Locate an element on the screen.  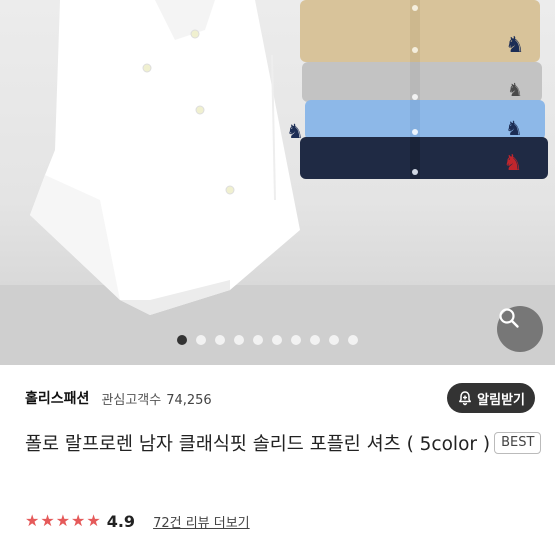
notify-button: 알림받기 is located at coordinates (491, 398).